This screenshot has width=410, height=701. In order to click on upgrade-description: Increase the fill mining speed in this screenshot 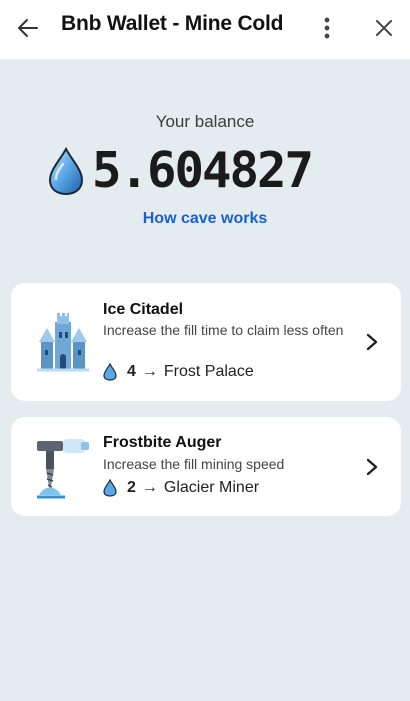, I will do `click(194, 464)`.